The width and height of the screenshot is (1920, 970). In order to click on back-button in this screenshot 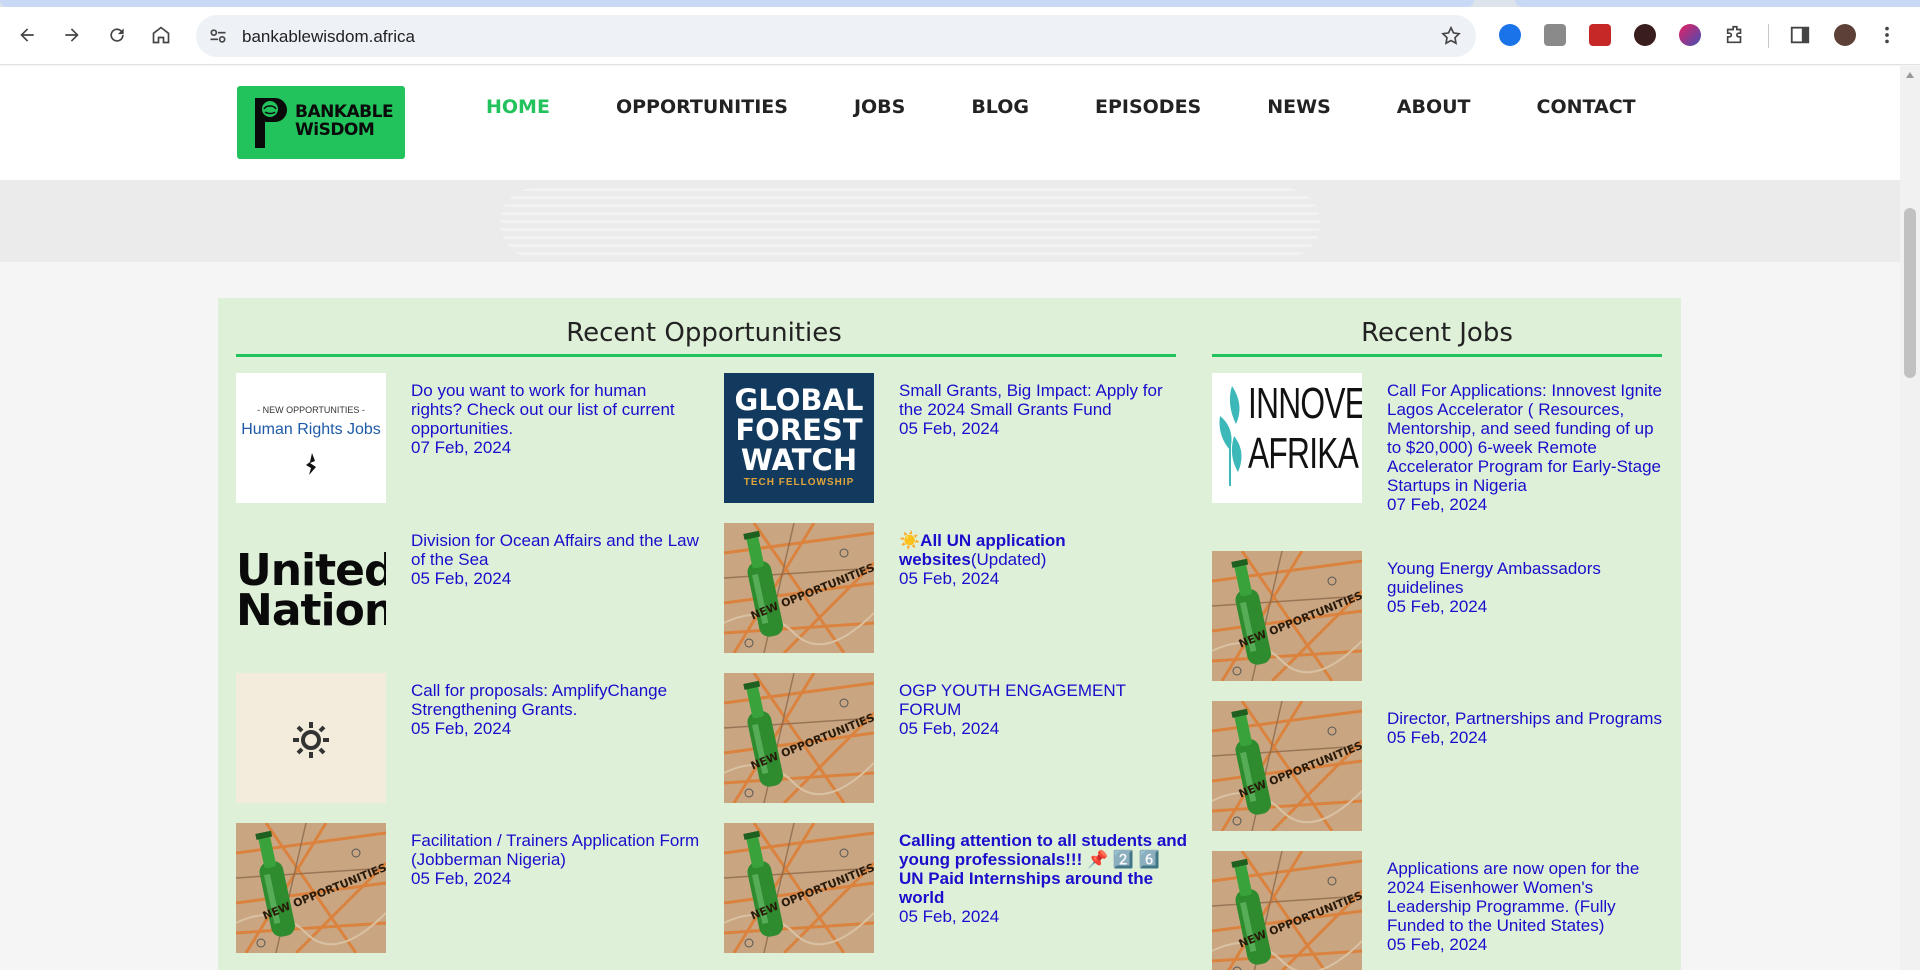, I will do `click(27, 35)`.